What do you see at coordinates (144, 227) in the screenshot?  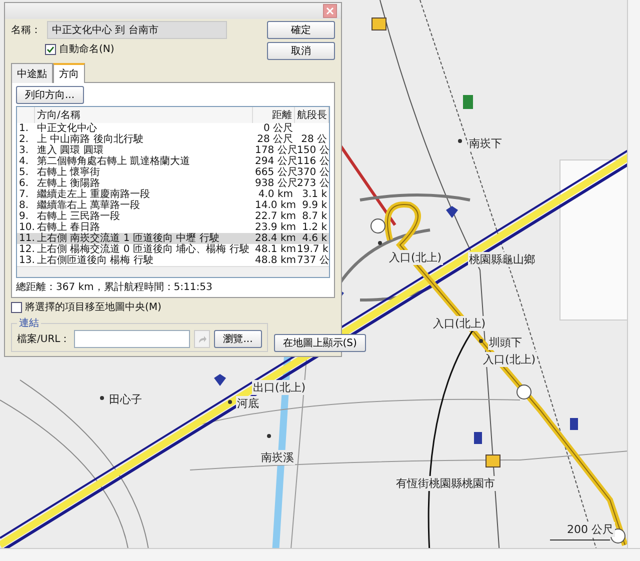 I see `direction-cell: 右轉上 春日路` at bounding box center [144, 227].